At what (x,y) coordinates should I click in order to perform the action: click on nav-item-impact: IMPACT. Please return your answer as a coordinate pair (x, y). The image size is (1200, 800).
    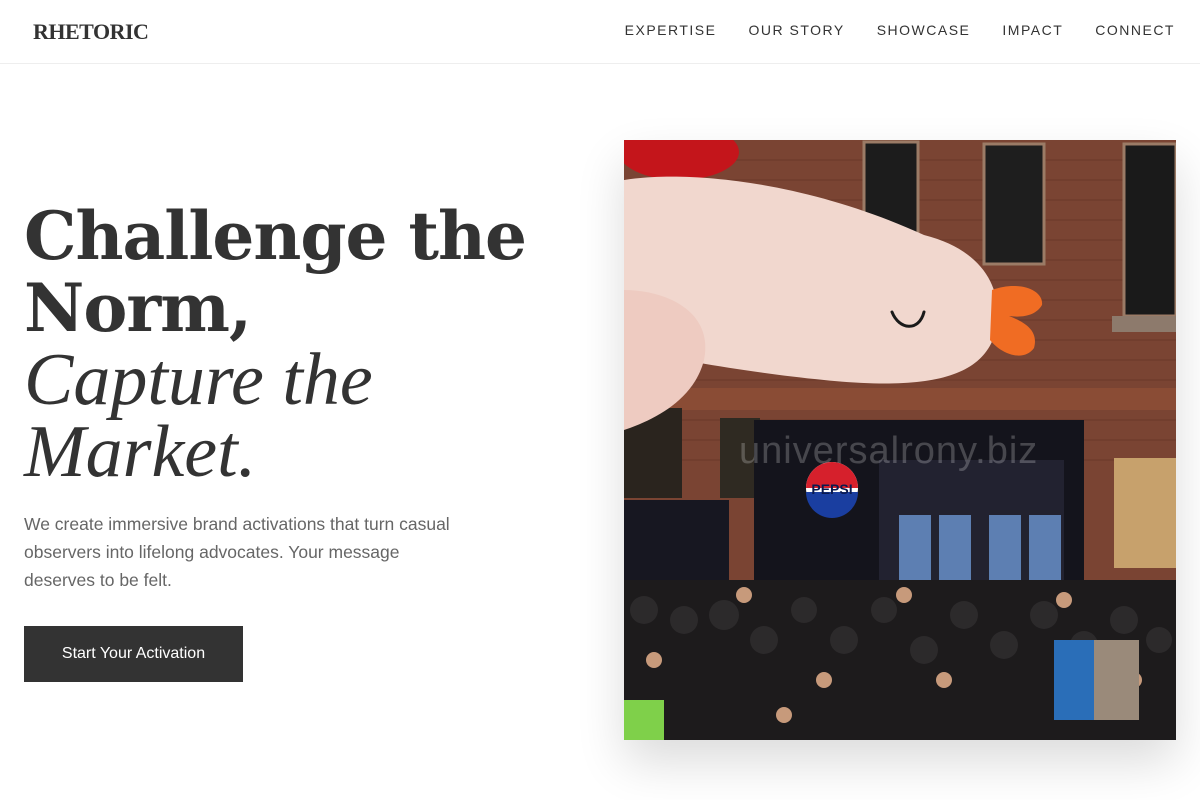
    Looking at the image, I should click on (1032, 30).